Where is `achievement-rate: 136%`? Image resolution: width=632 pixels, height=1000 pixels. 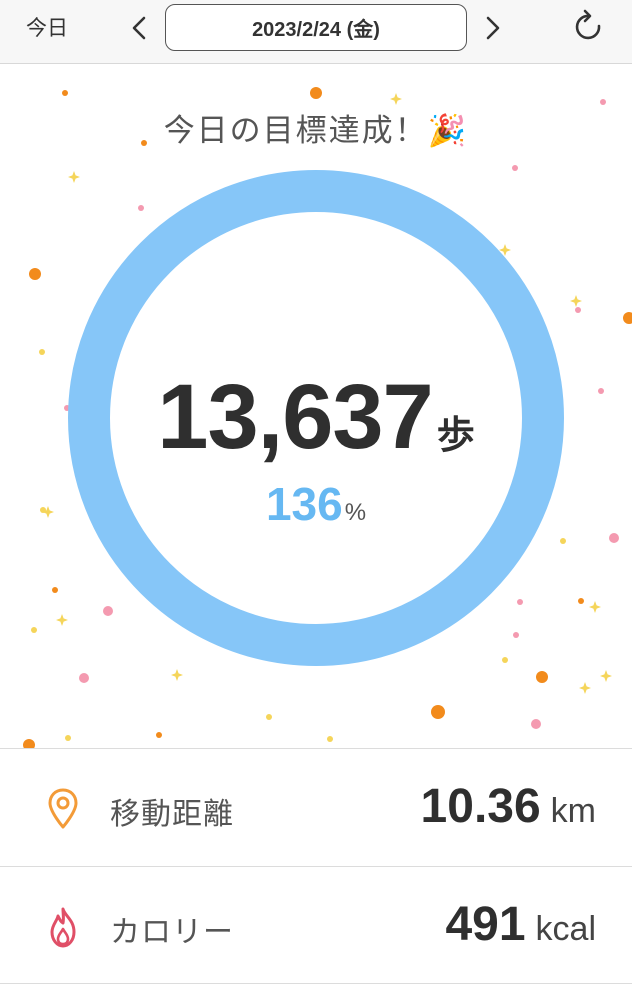
achievement-rate: 136% is located at coordinates (316, 504).